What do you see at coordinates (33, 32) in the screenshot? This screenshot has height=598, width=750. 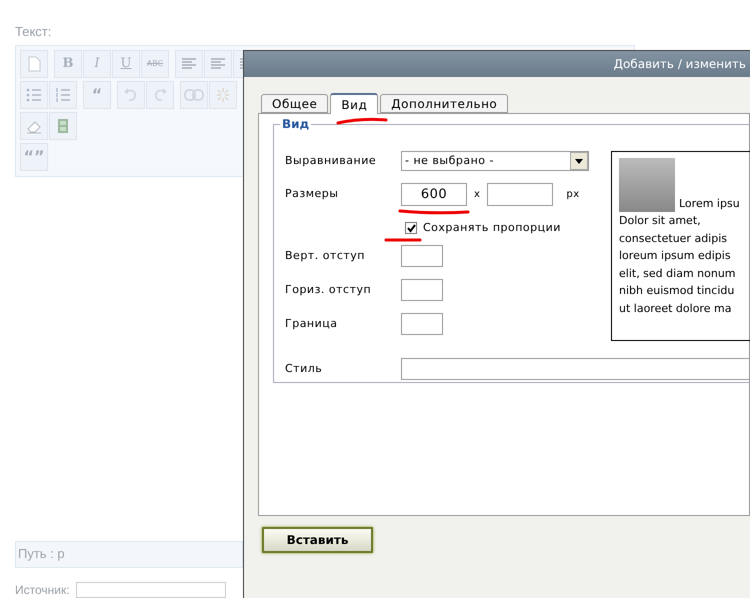 I see `field-label: Текст:` at bounding box center [33, 32].